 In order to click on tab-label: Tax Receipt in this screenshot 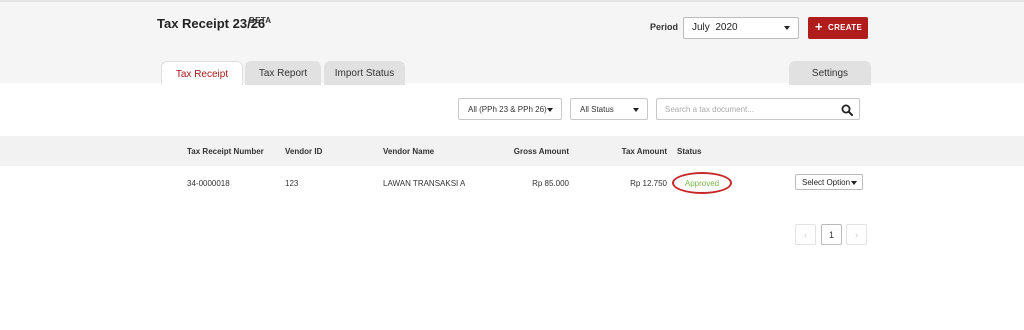, I will do `click(202, 74)`.